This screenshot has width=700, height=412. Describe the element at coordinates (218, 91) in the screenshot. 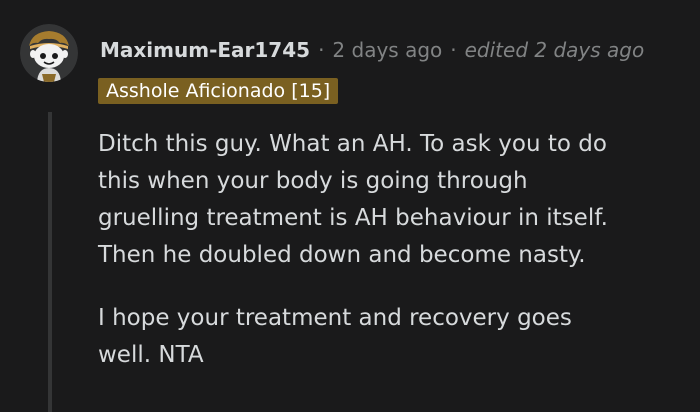

I see `user-flair-badge: Asshole Aficionado [15]` at that location.